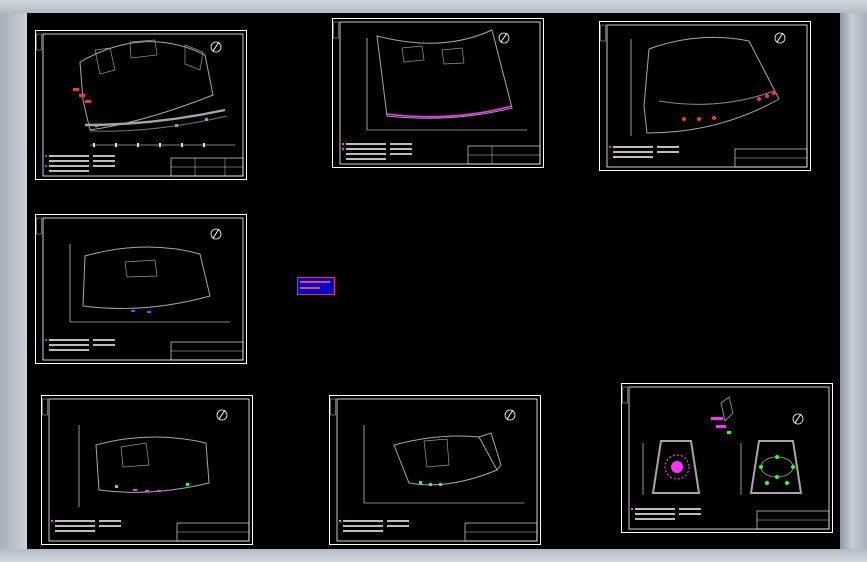 Image resolution: width=867 pixels, height=562 pixels. I want to click on layer-tag-icon, so click(316, 286).